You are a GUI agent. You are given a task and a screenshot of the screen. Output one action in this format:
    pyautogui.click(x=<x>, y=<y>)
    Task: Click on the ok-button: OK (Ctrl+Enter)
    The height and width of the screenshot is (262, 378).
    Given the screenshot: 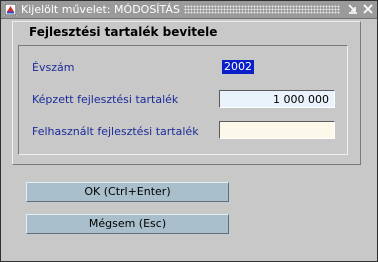 What is the action you would take?
    pyautogui.click(x=127, y=192)
    